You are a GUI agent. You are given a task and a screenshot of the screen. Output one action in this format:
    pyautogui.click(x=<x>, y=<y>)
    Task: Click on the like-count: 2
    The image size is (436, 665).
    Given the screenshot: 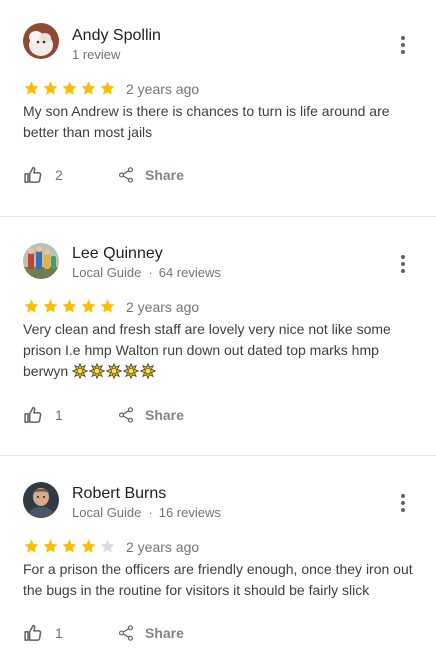 What is the action you would take?
    pyautogui.click(x=59, y=175)
    